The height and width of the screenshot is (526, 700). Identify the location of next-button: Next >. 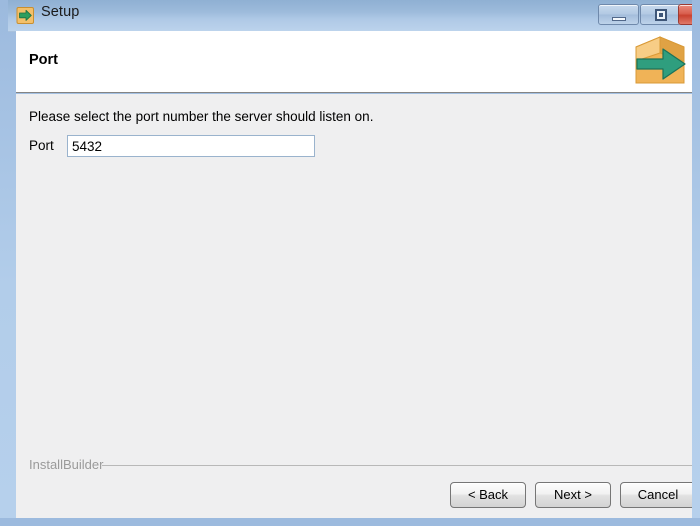
(573, 495).